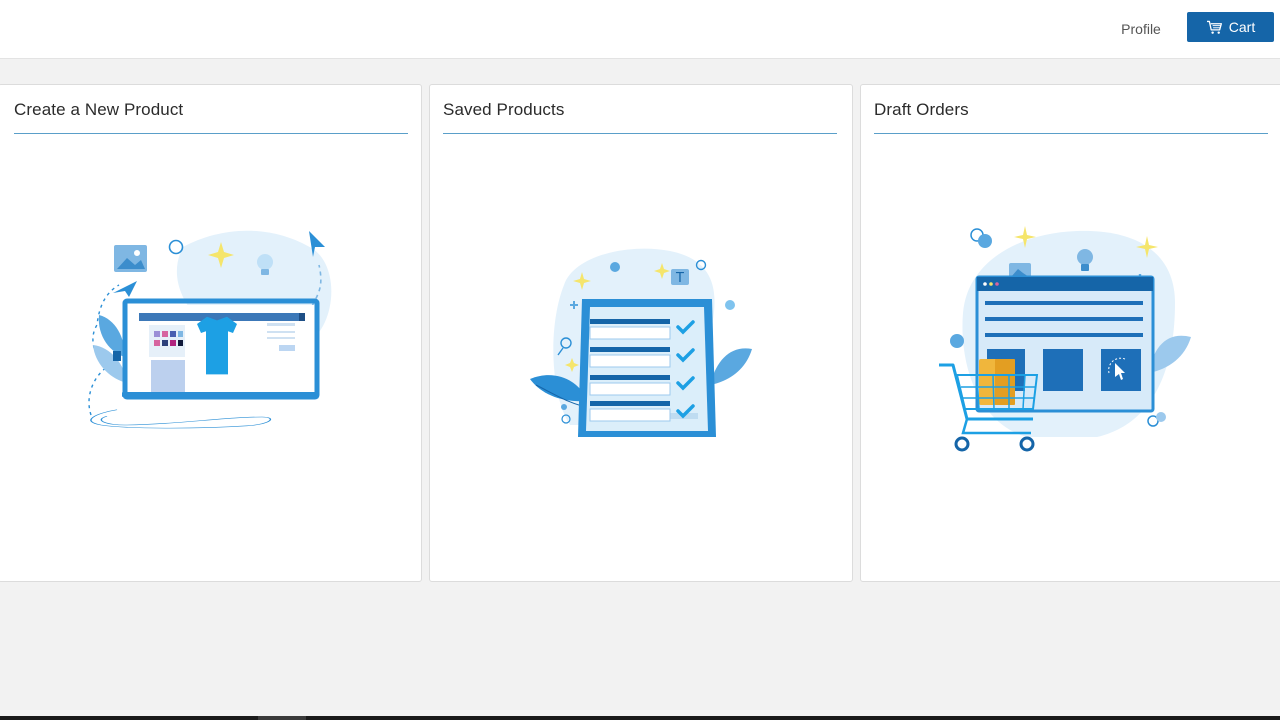 The height and width of the screenshot is (720, 1280). What do you see at coordinates (1242, 27) in the screenshot?
I see `cart-button-label: Cart` at bounding box center [1242, 27].